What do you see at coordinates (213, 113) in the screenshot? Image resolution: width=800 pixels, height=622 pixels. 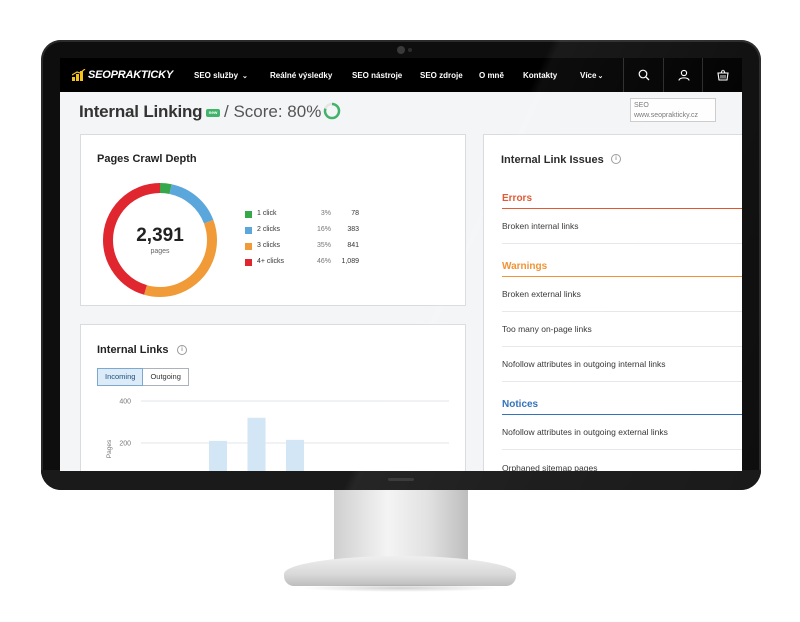 I see `new-badge: new` at bounding box center [213, 113].